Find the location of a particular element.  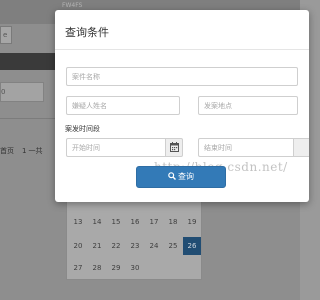

calendar-icon-svg is located at coordinates (174, 147).